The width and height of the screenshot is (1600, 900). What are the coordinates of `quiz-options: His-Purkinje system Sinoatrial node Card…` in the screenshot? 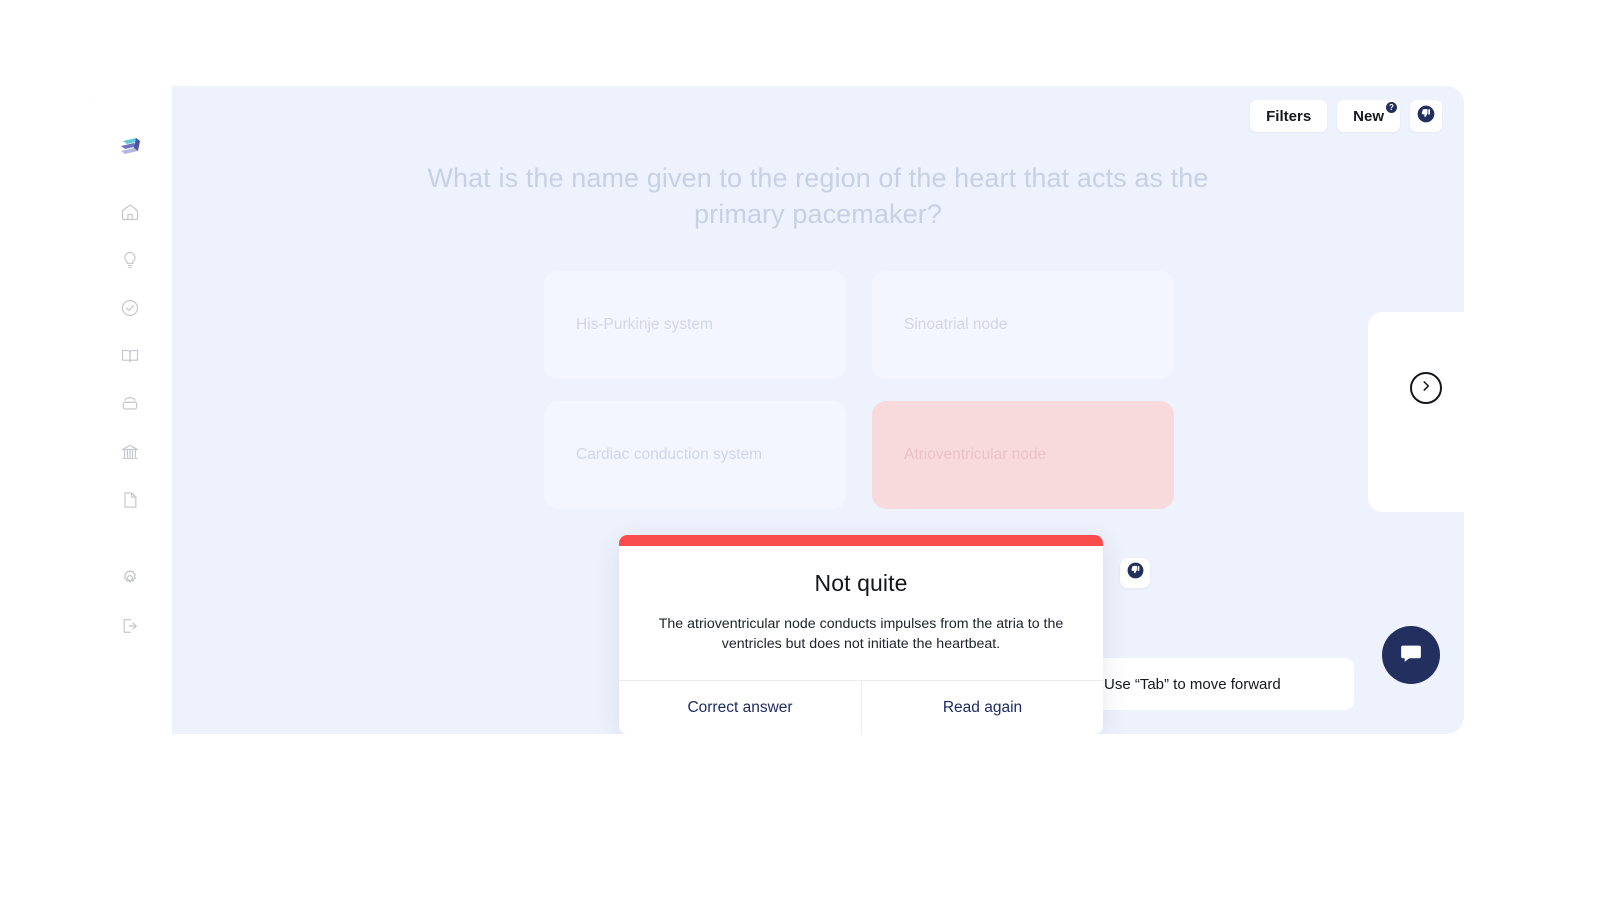 It's located at (859, 390).